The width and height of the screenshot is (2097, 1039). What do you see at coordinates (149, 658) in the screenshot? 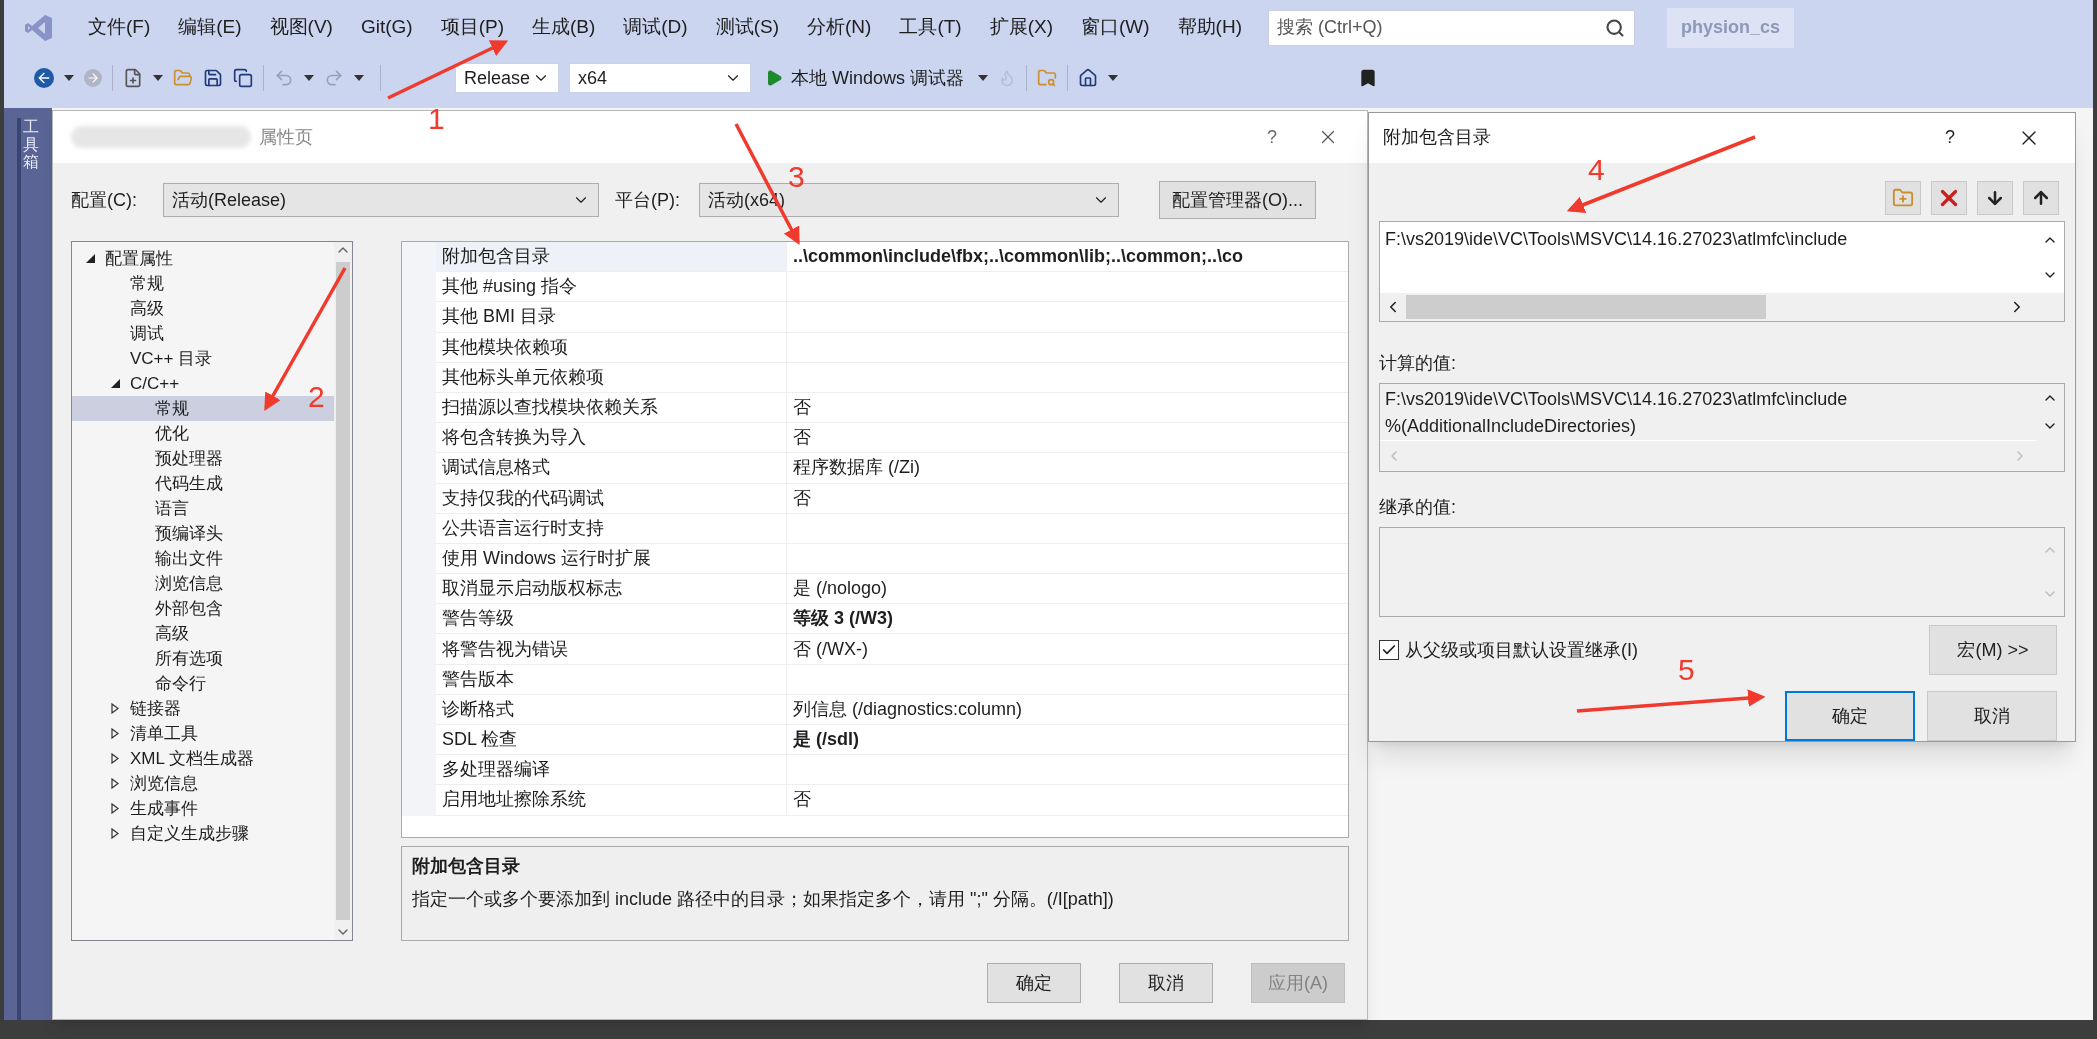
I see `tree-item: 所有选项` at bounding box center [149, 658].